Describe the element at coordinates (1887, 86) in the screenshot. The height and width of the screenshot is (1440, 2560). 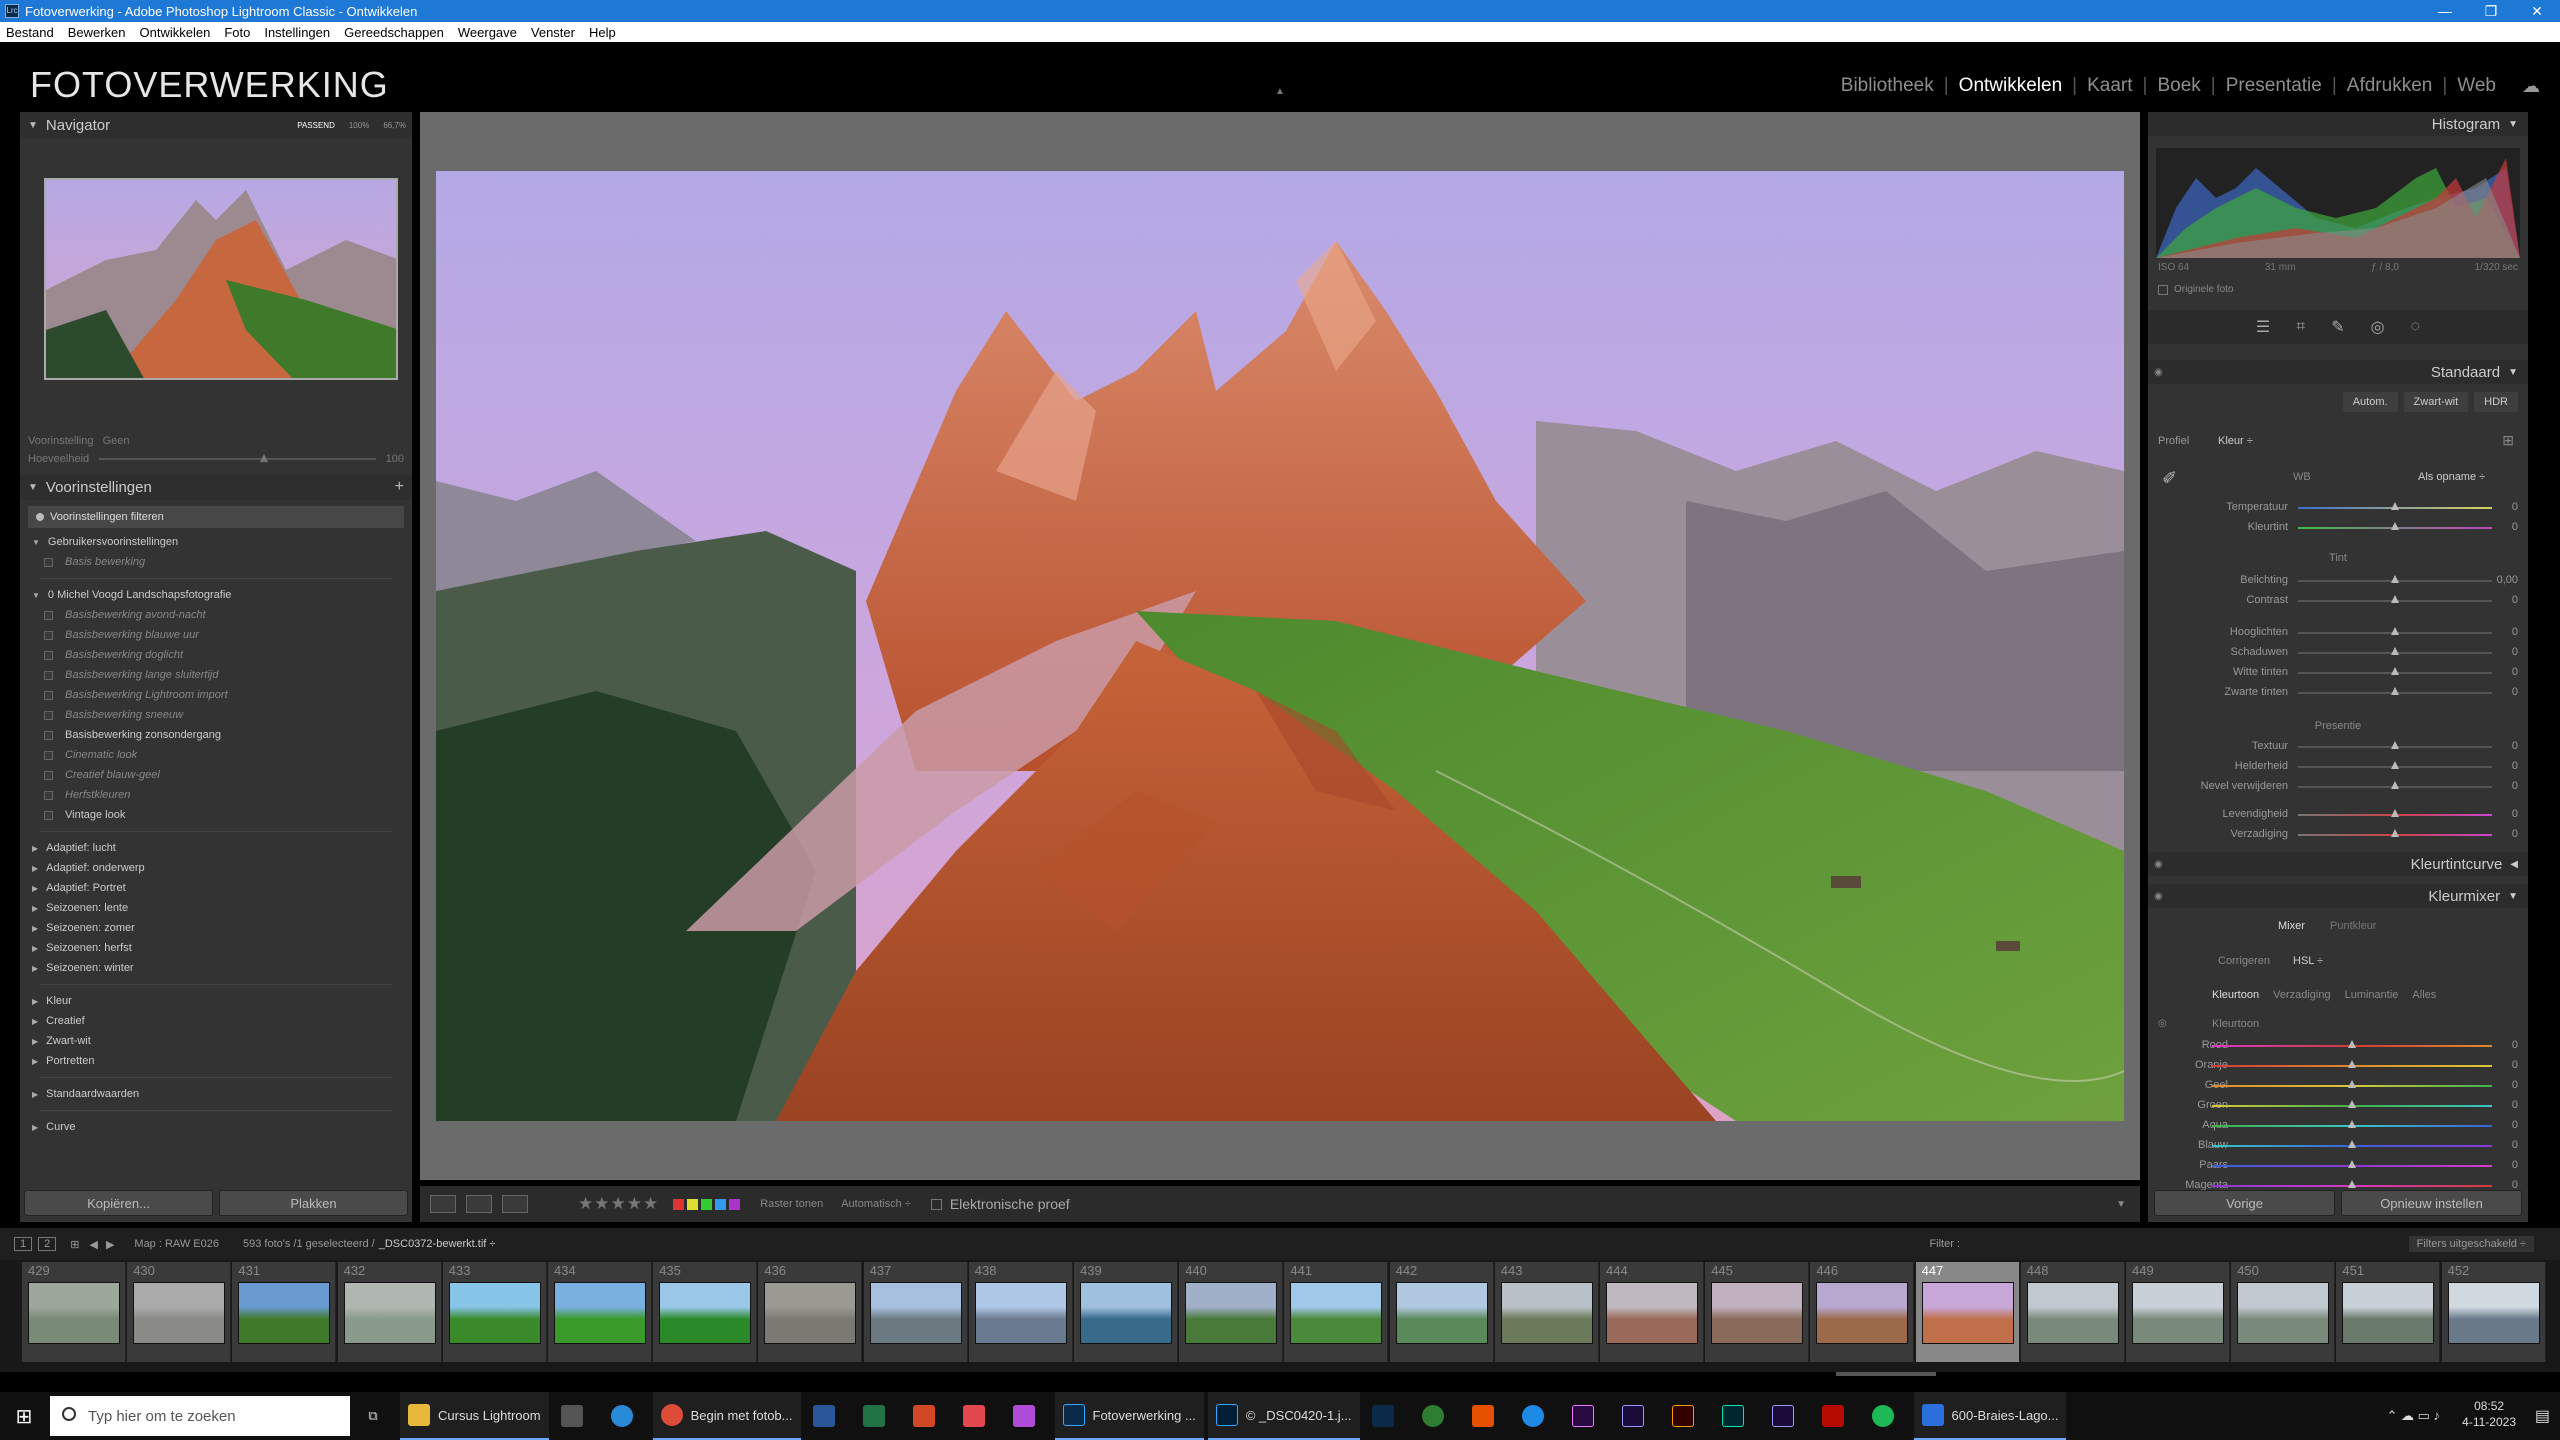
I see `module-bibliotheek: Bibliotheek` at that location.